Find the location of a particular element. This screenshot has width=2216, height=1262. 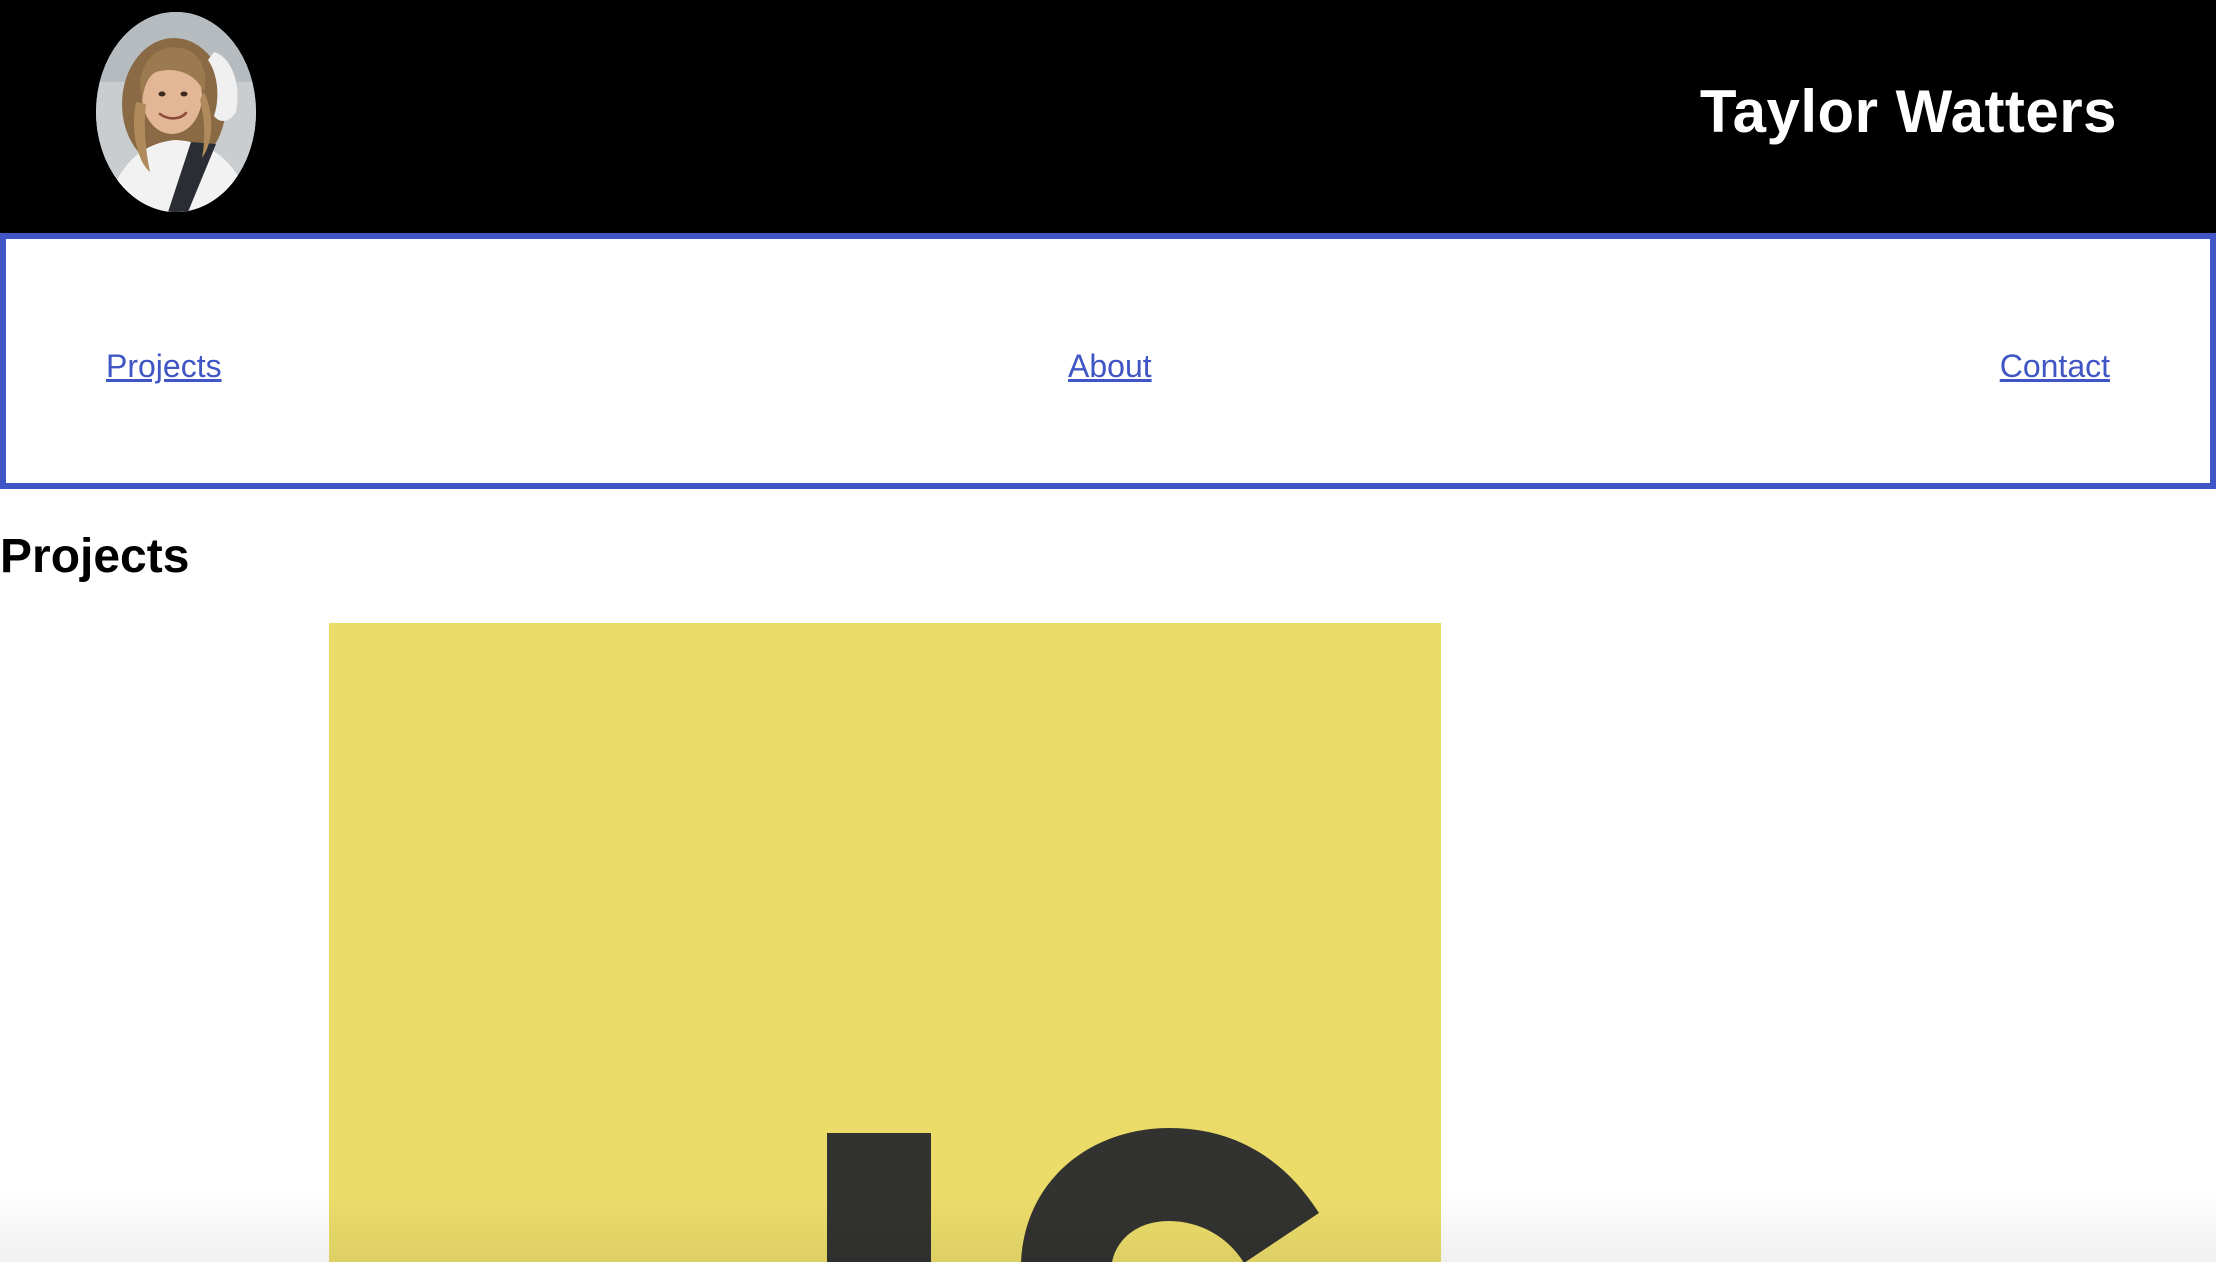

site-title: Taylor Watters is located at coordinates (1908, 111).